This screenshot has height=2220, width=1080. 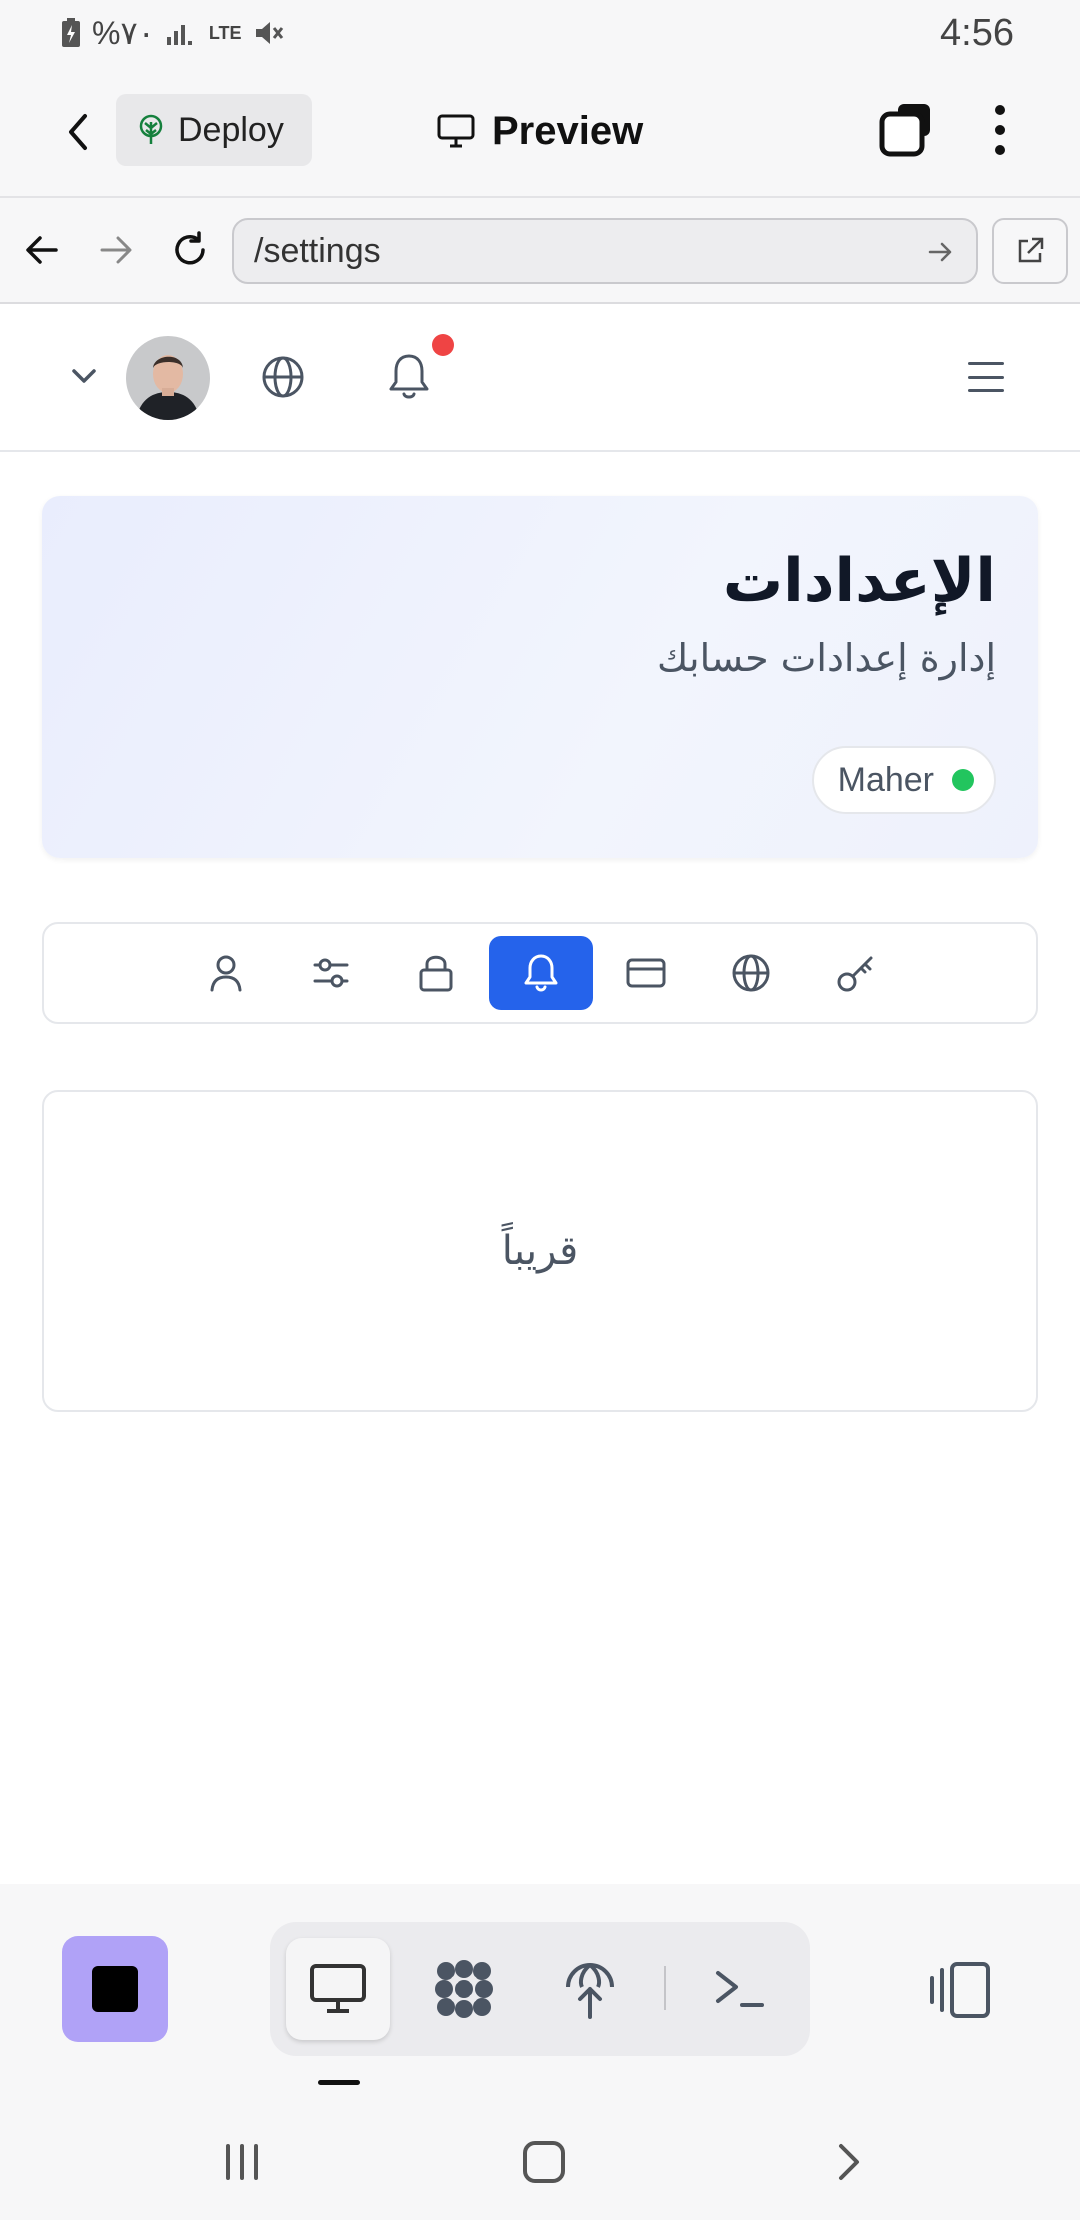 I want to click on online-status-dot, so click(x=963, y=780).